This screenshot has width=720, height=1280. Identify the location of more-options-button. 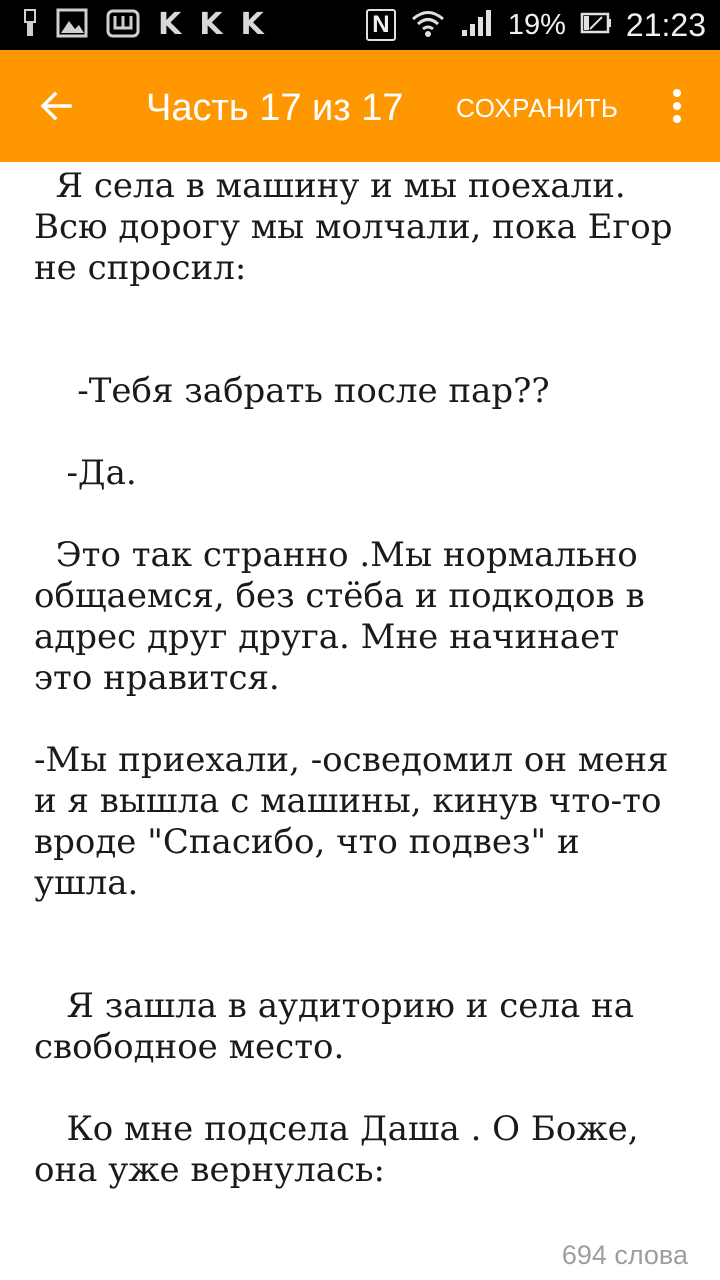
(677, 106).